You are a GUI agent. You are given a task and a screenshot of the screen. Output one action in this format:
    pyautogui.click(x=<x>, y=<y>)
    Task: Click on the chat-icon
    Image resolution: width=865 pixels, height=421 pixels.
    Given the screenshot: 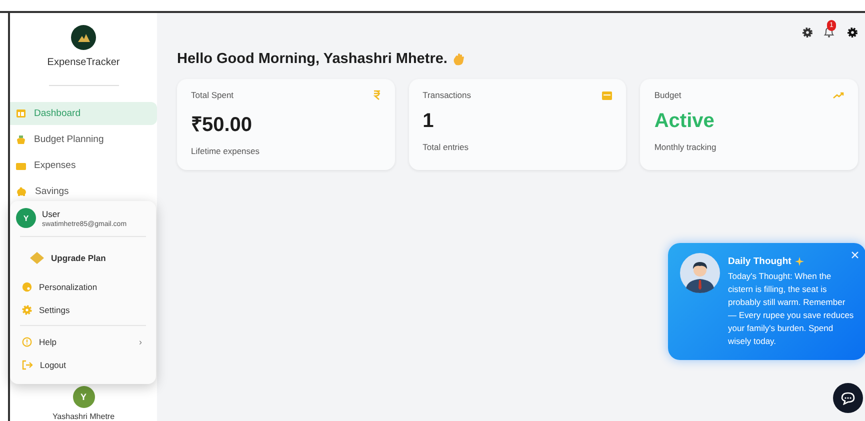 What is the action you would take?
    pyautogui.click(x=848, y=398)
    